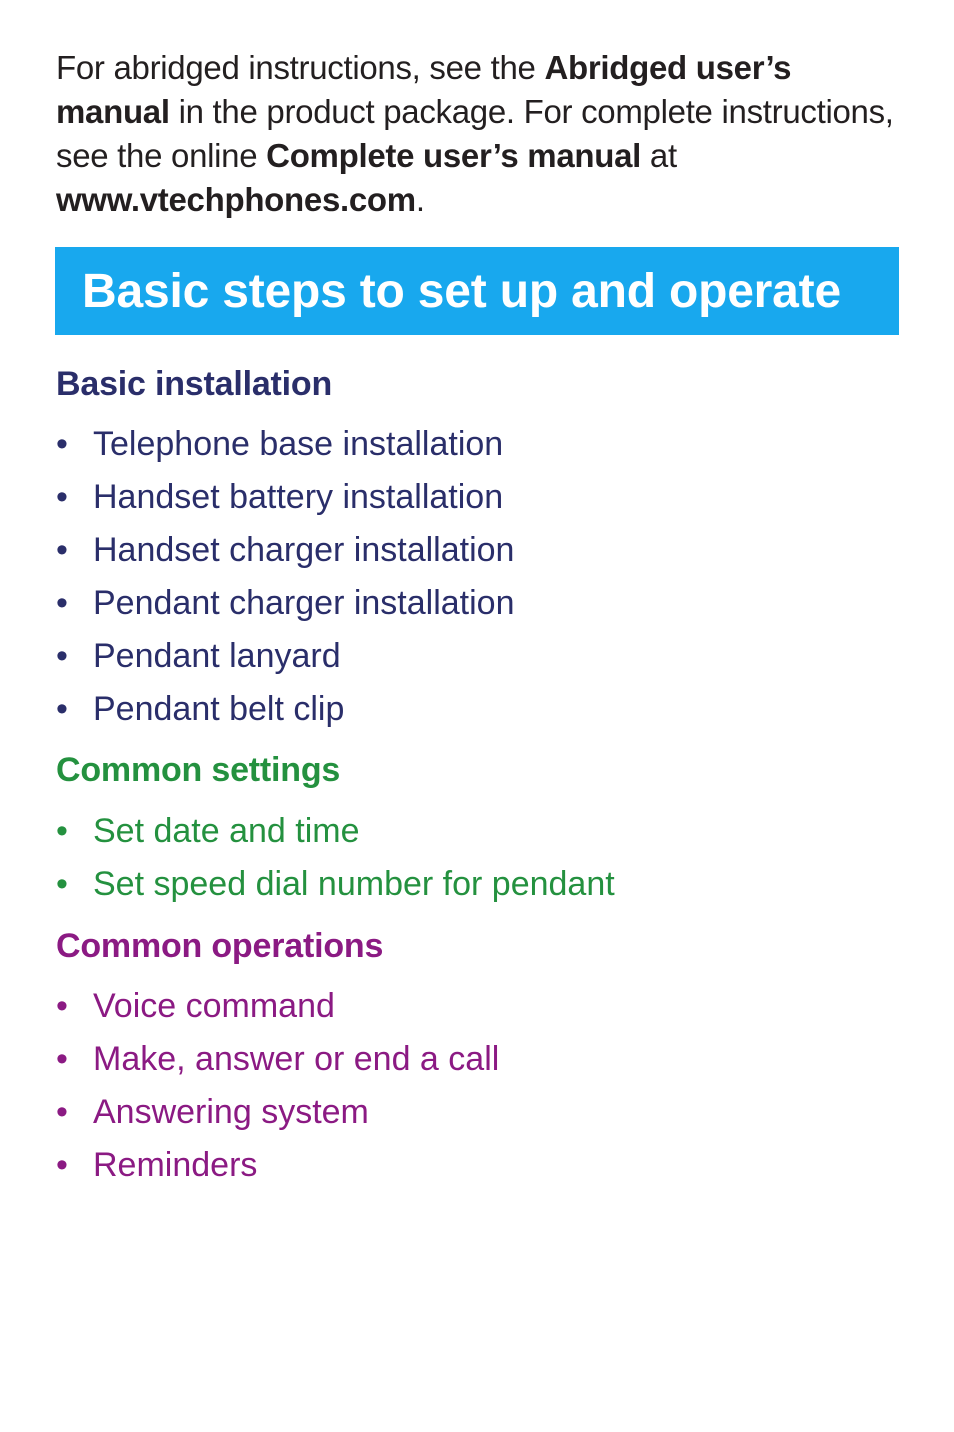  I want to click on list-item-label: Pendant charger installation, so click(304, 603).